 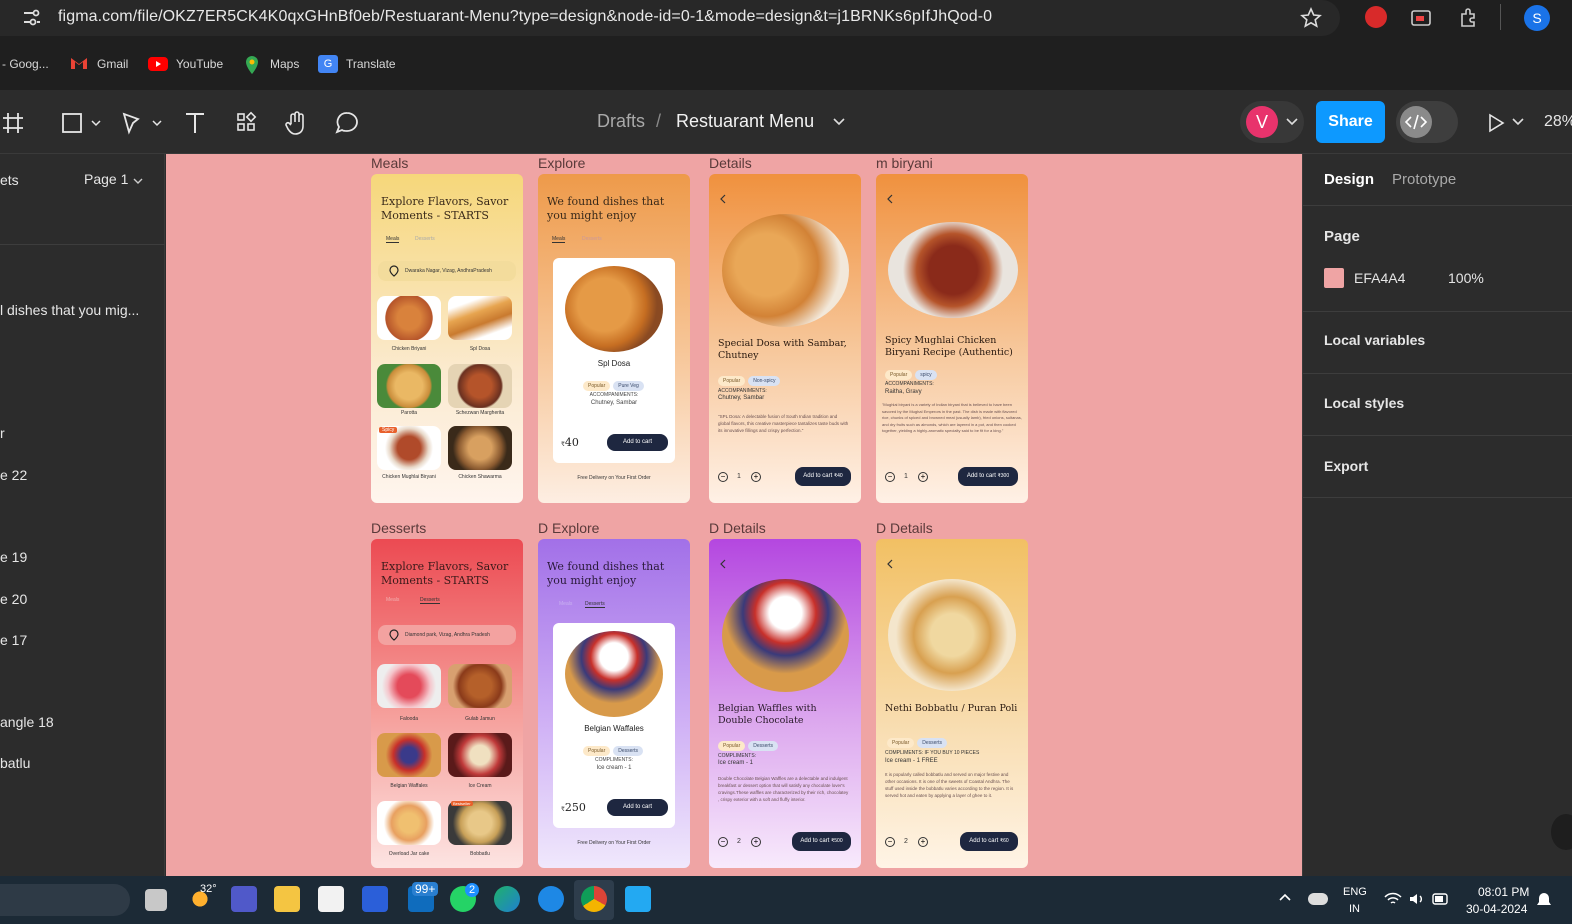 What do you see at coordinates (745, 121) in the screenshot?
I see `file-name: Restuarant Menu` at bounding box center [745, 121].